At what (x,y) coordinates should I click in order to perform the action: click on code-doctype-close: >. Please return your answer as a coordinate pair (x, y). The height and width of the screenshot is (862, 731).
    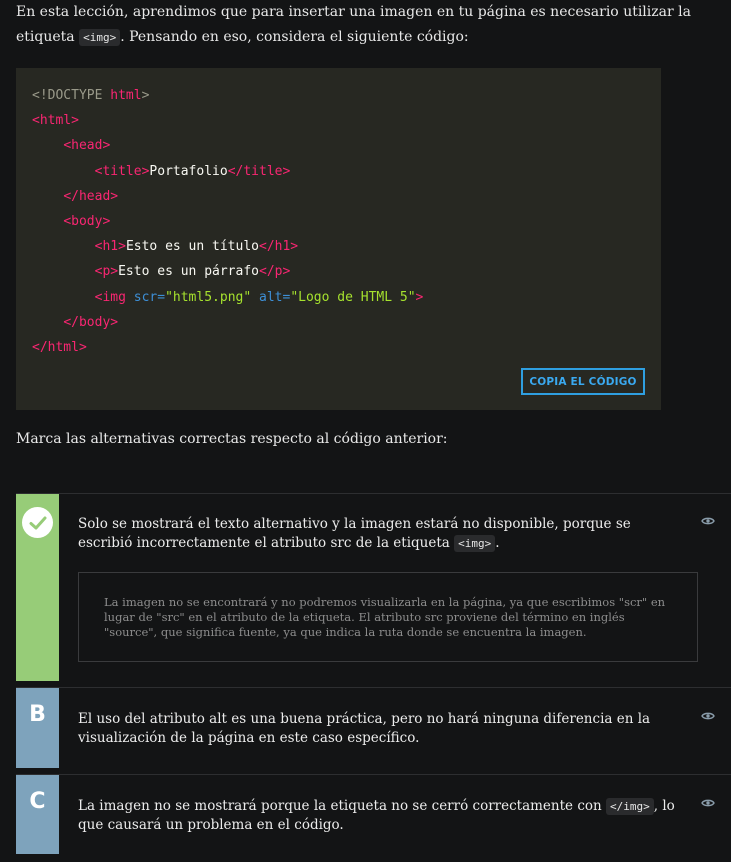
    Looking at the image, I should click on (145, 95).